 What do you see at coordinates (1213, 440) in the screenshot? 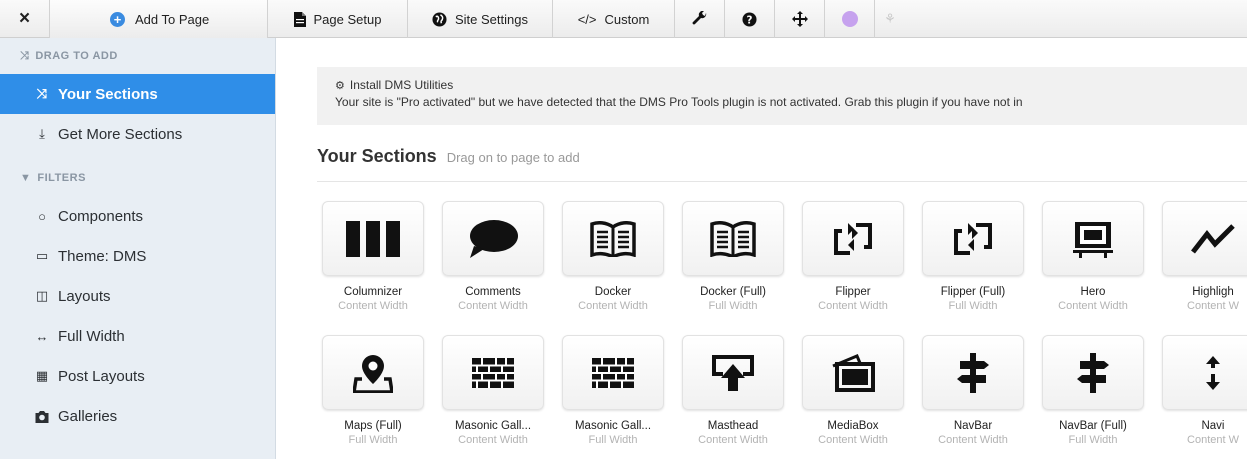
I see `tile-width: Content W` at bounding box center [1213, 440].